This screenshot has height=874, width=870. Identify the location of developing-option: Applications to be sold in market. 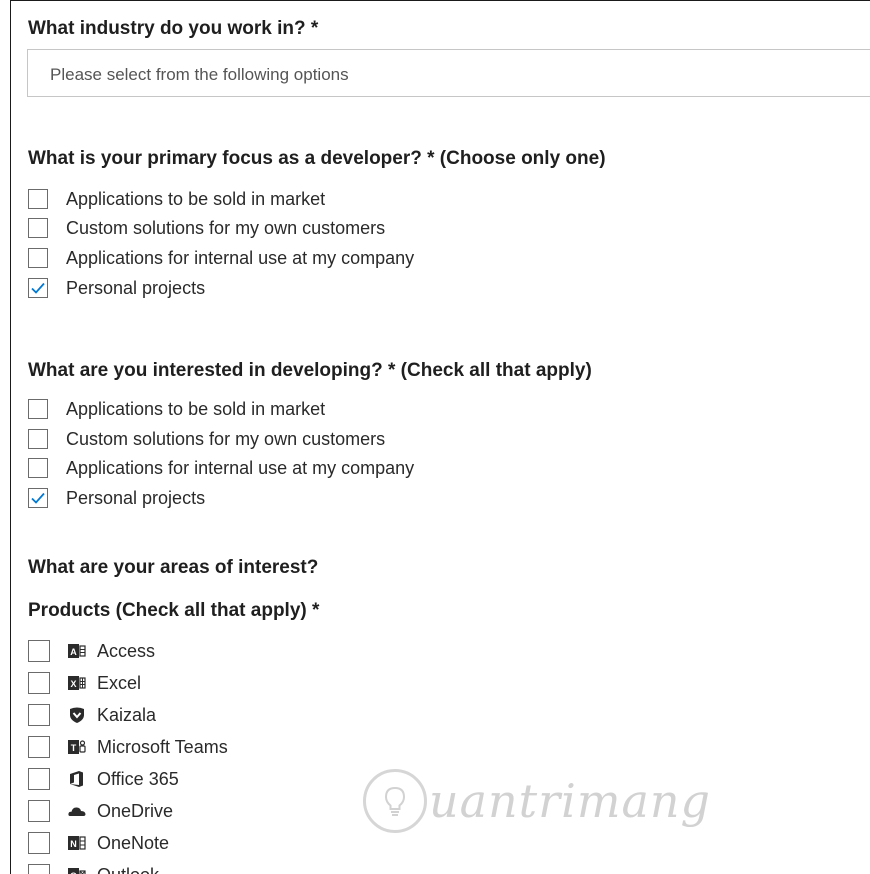
(176, 409).